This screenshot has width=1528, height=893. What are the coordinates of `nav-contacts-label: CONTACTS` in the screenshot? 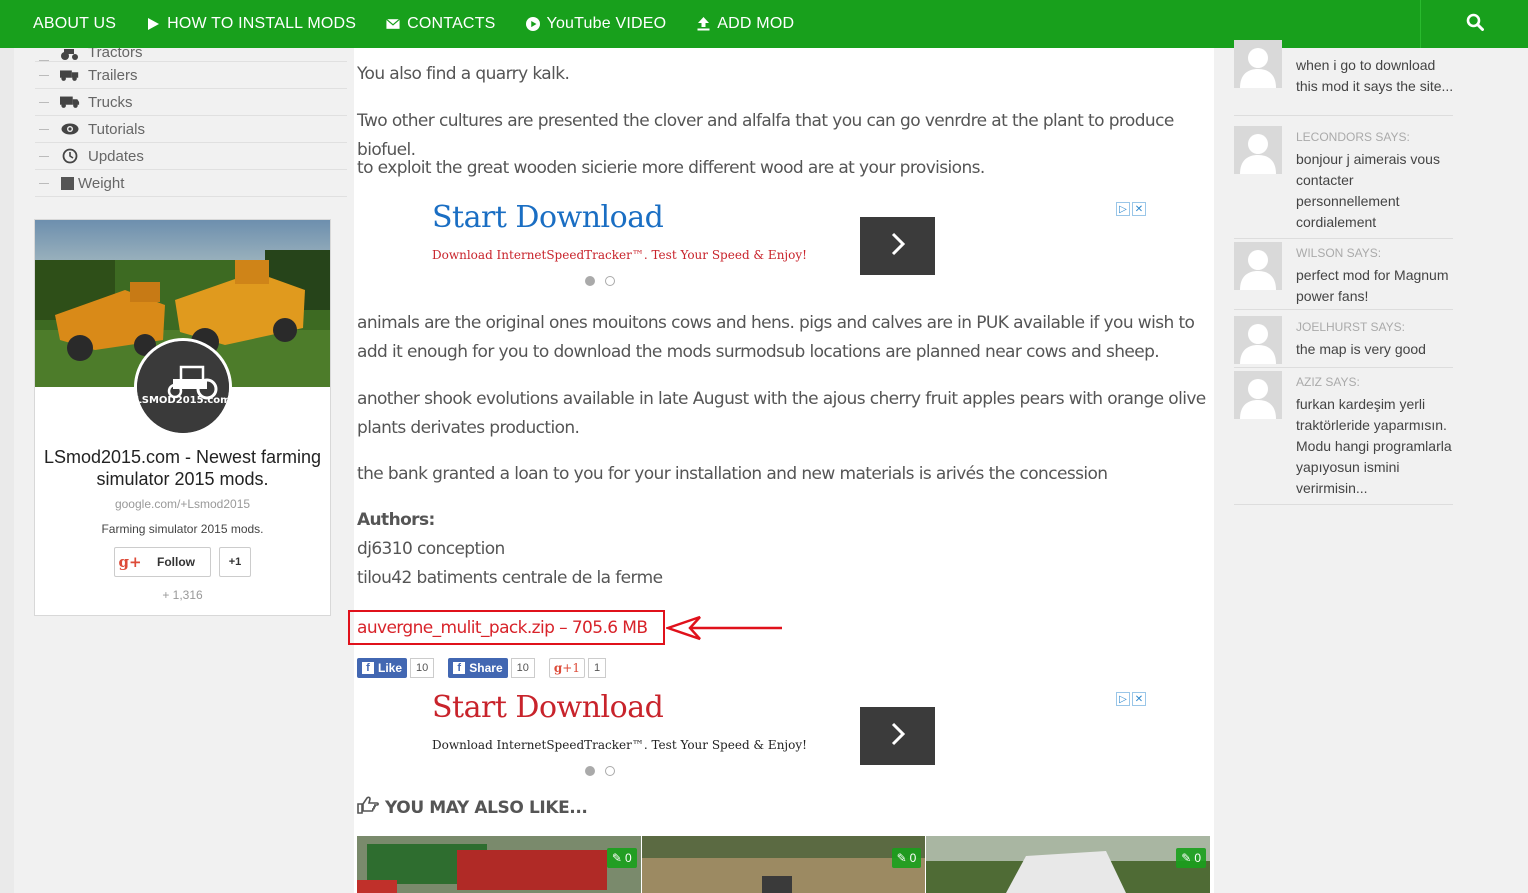 It's located at (451, 23).